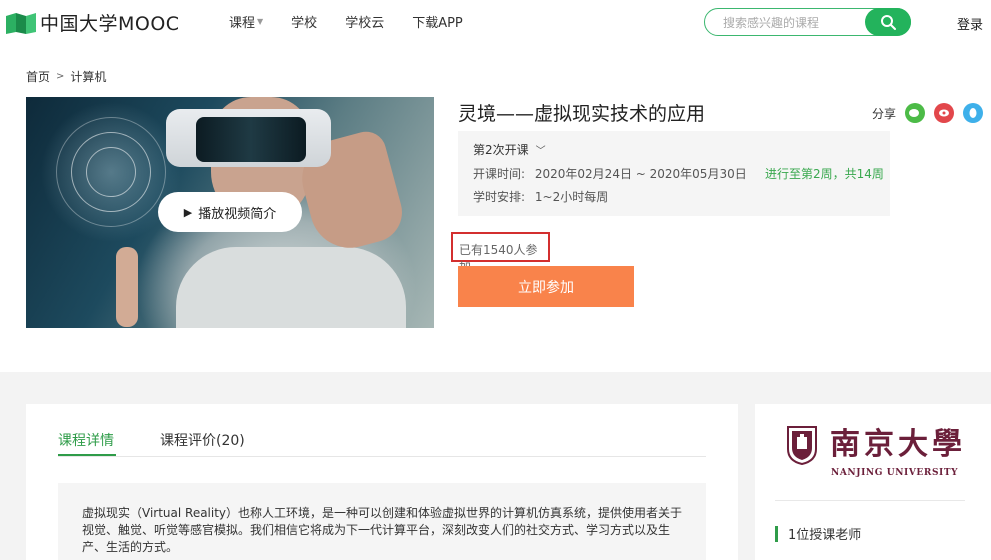 The height and width of the screenshot is (560, 991). Describe the element at coordinates (110, 24) in the screenshot. I see `logo-text: 中国大学MOOC` at that location.